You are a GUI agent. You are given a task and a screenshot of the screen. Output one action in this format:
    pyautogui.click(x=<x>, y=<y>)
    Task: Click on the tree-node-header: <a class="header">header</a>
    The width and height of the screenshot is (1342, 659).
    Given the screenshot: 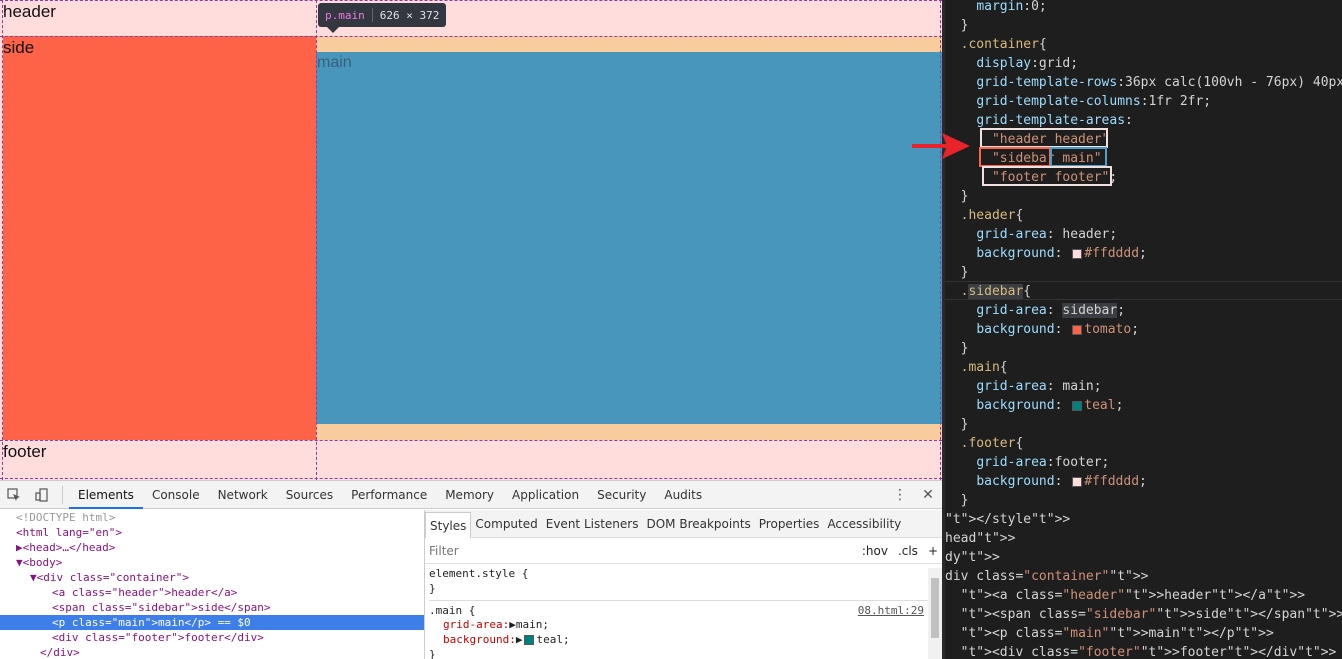 What is the action you would take?
    pyautogui.click(x=212, y=592)
    